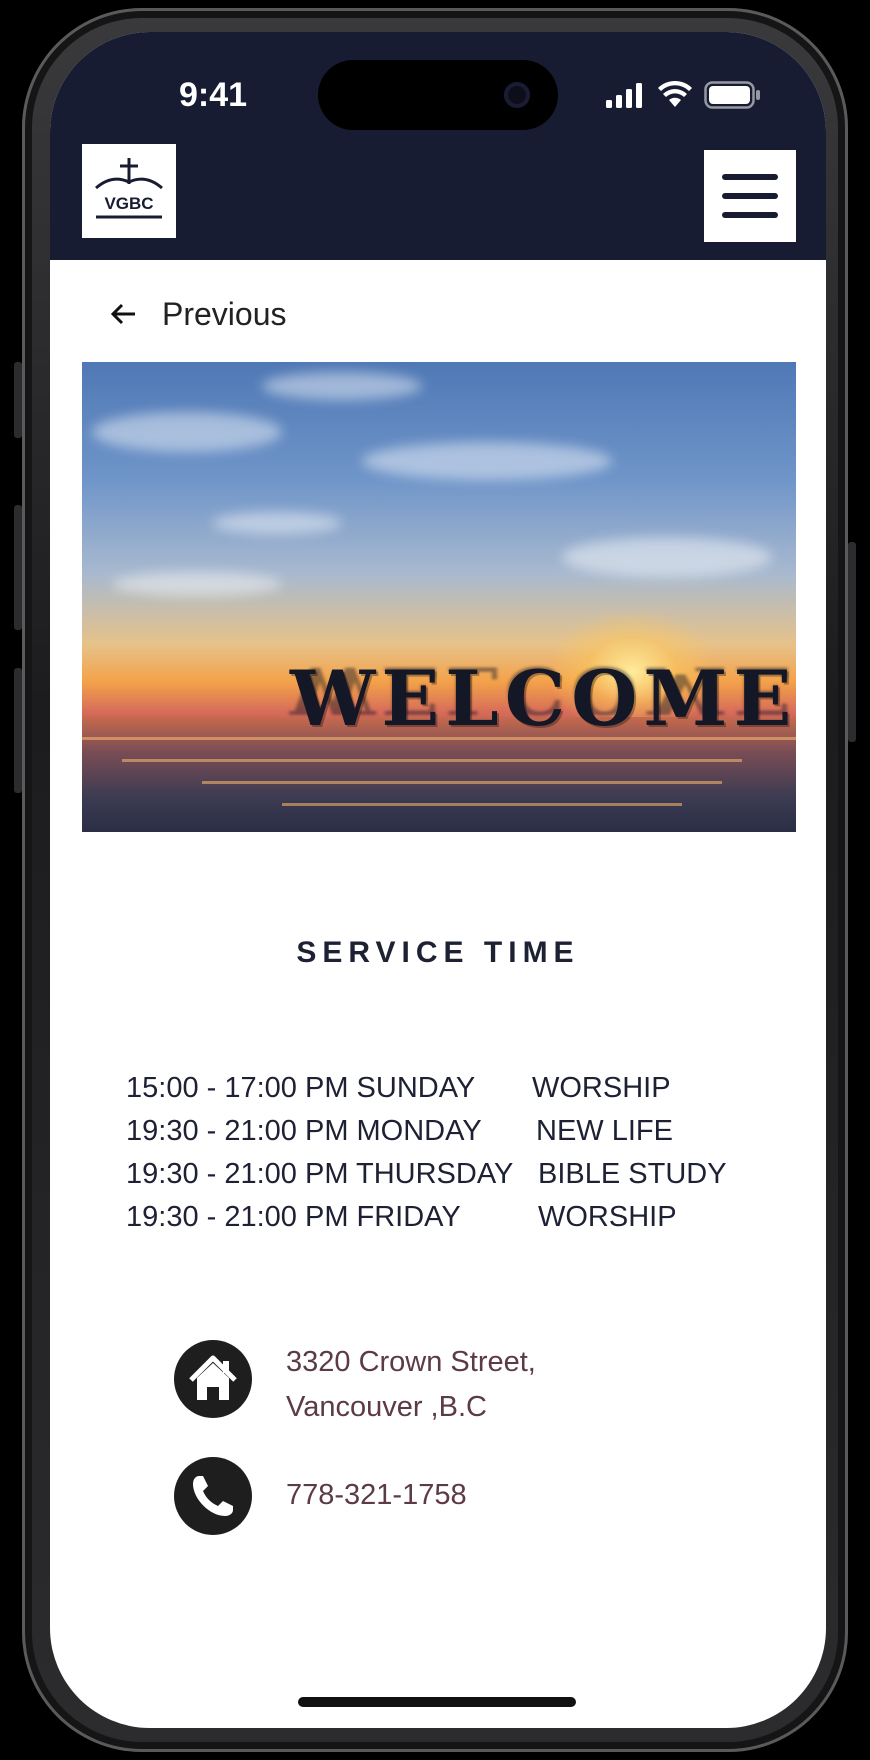  Describe the element at coordinates (129, 203) in the screenshot. I see `logo-text: VGBC` at that location.